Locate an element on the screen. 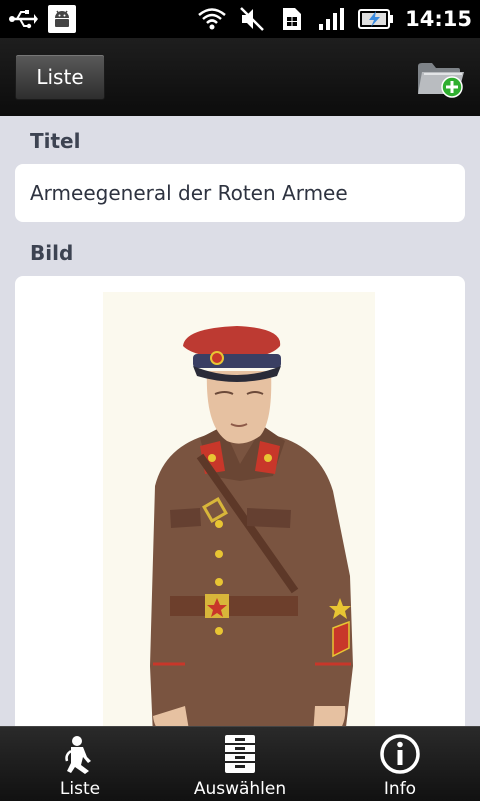 This screenshot has width=480, height=801. action-bar: Liste is located at coordinates (240, 77).